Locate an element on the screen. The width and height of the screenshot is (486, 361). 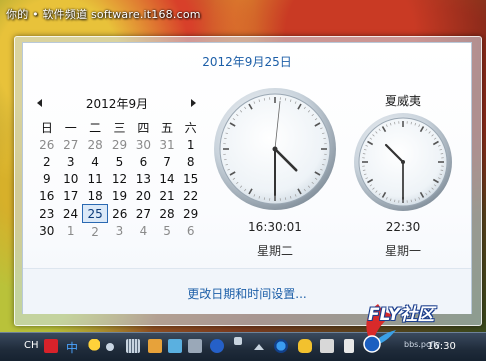
calendar-week-row: 23242526272829 is located at coordinates (119, 214).